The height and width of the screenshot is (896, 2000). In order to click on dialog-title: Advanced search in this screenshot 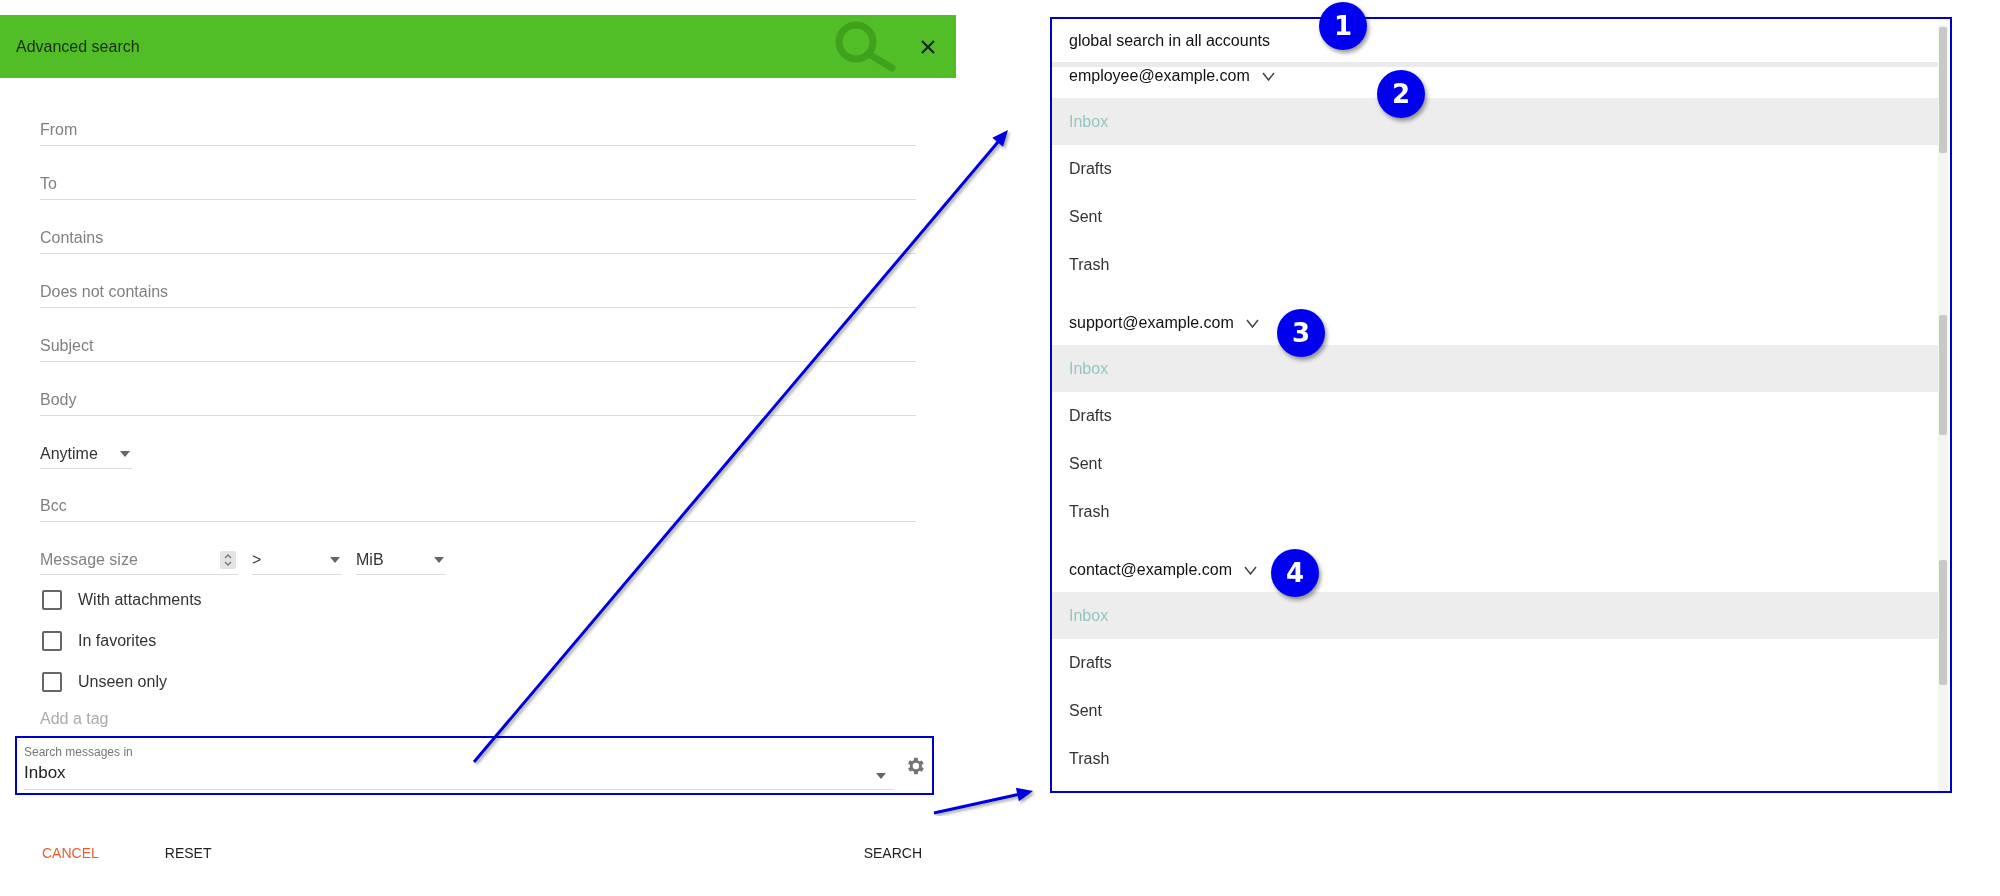, I will do `click(78, 46)`.